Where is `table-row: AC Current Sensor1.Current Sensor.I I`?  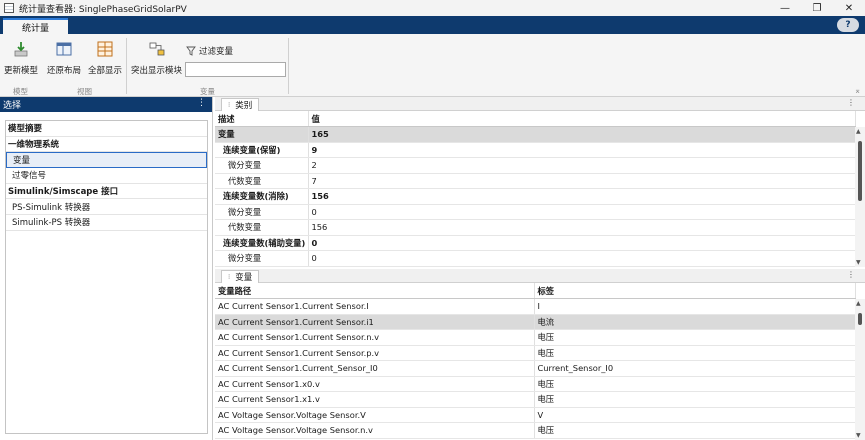
table-row: AC Current Sensor1.Current Sensor.I I is located at coordinates (535, 306).